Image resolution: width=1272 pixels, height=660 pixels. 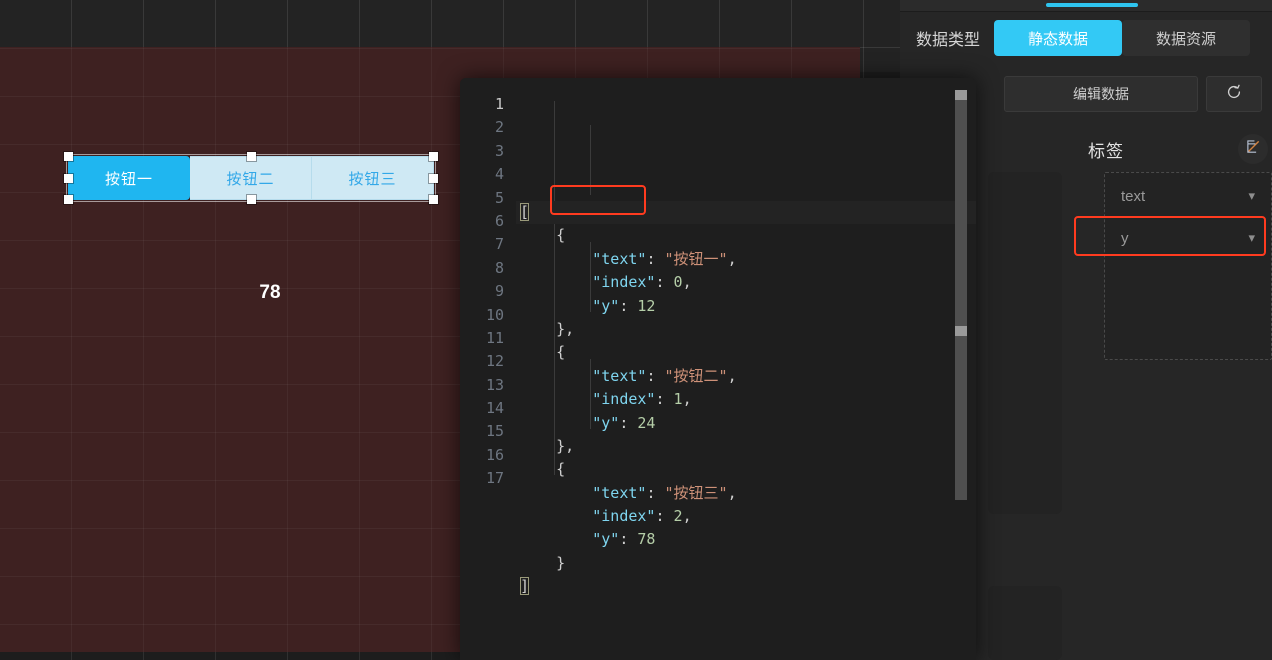 What do you see at coordinates (499, 127) in the screenshot?
I see `line-number: 2` at bounding box center [499, 127].